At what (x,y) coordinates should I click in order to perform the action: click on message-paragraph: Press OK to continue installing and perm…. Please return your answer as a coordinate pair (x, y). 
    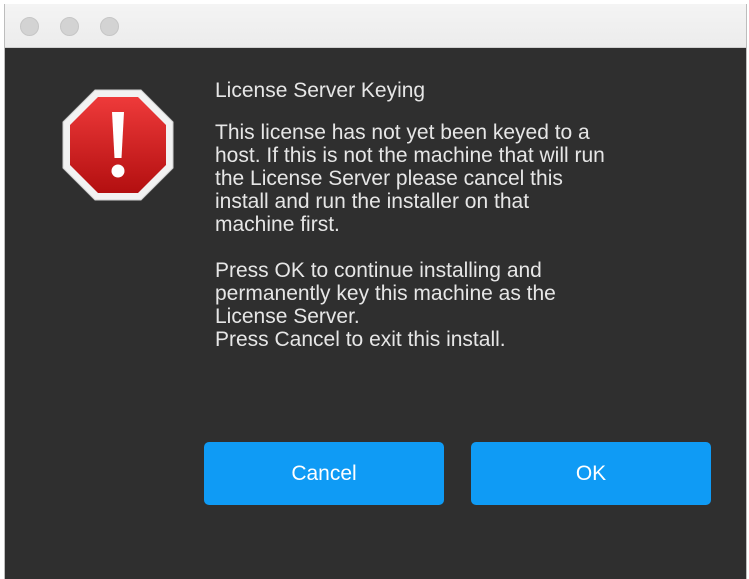
    Looking at the image, I should click on (385, 305).